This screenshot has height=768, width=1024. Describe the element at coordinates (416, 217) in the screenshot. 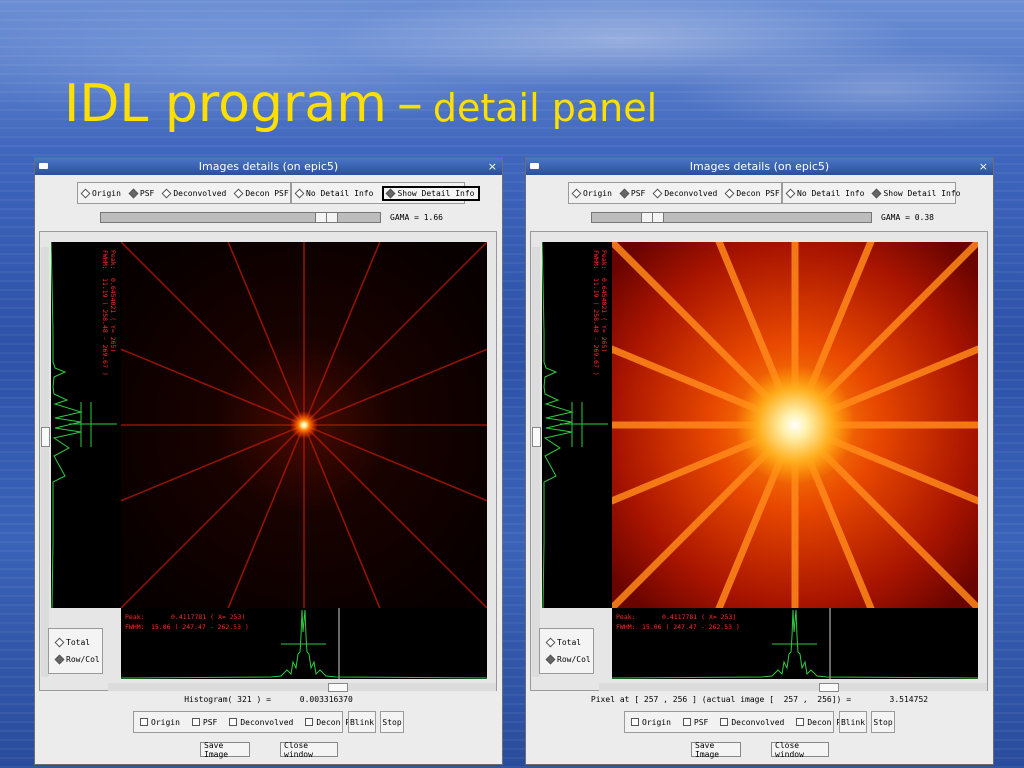

I see `gamma-value: GAMA = 1.66` at that location.